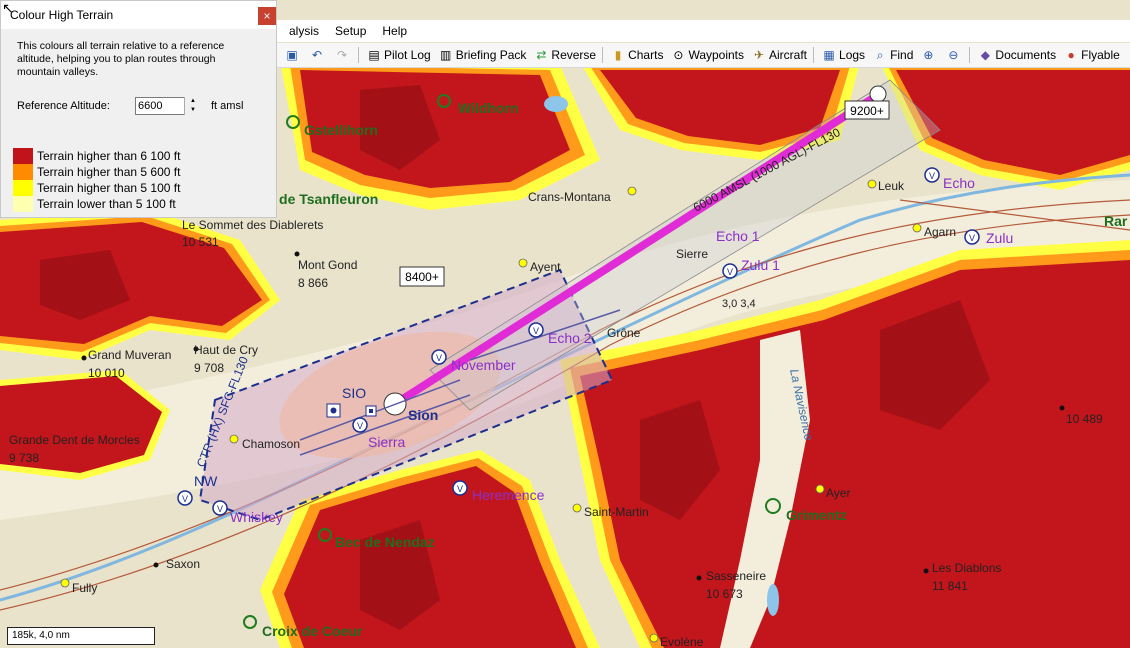  What do you see at coordinates (74, 440) in the screenshot?
I see `peak-dent-morcles: Grande Dent de Morcles` at bounding box center [74, 440].